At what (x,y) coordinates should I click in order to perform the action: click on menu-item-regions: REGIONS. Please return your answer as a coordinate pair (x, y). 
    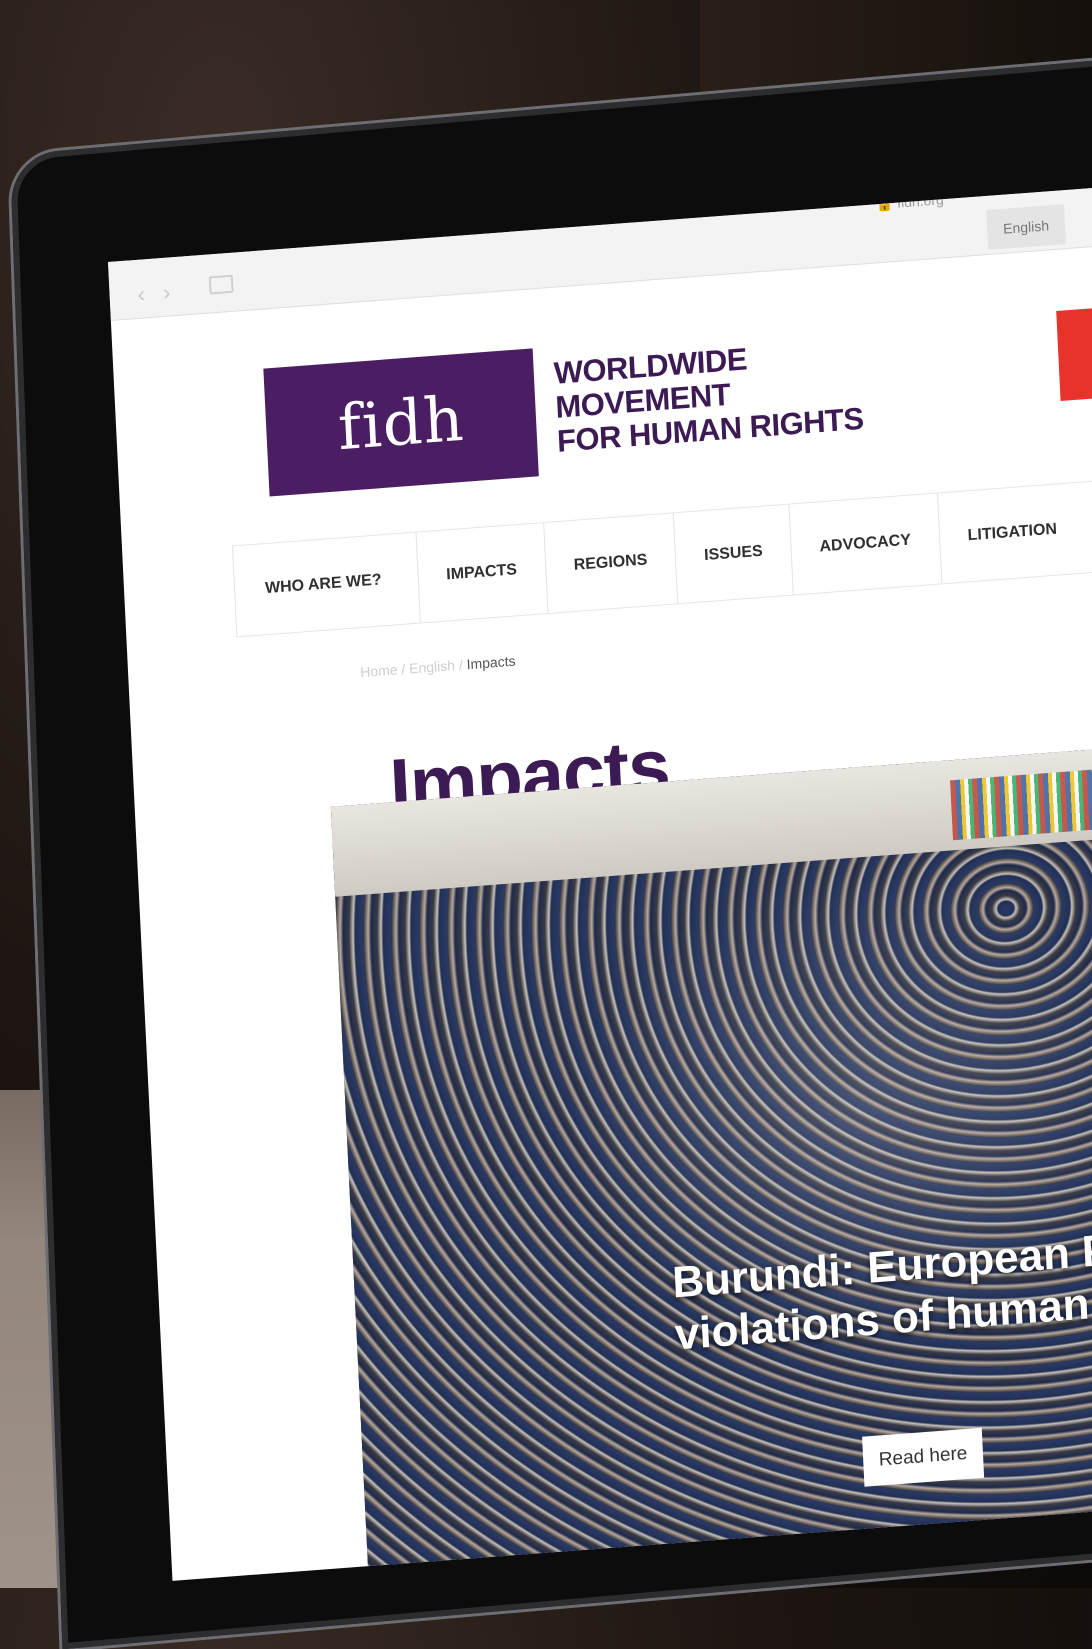
    Looking at the image, I should click on (610, 563).